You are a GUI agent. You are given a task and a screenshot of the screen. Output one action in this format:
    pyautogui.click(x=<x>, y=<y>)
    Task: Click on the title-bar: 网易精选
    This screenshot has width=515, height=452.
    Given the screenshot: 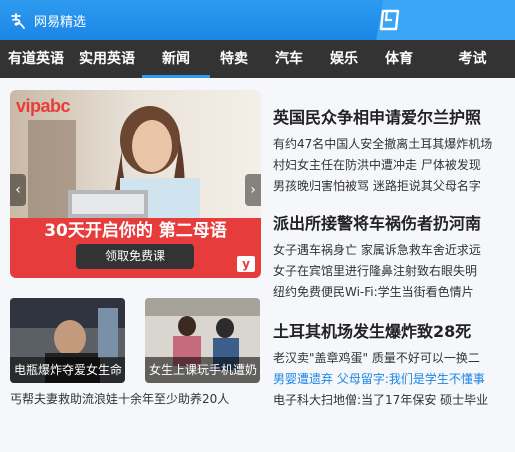 What is the action you would take?
    pyautogui.click(x=257, y=20)
    